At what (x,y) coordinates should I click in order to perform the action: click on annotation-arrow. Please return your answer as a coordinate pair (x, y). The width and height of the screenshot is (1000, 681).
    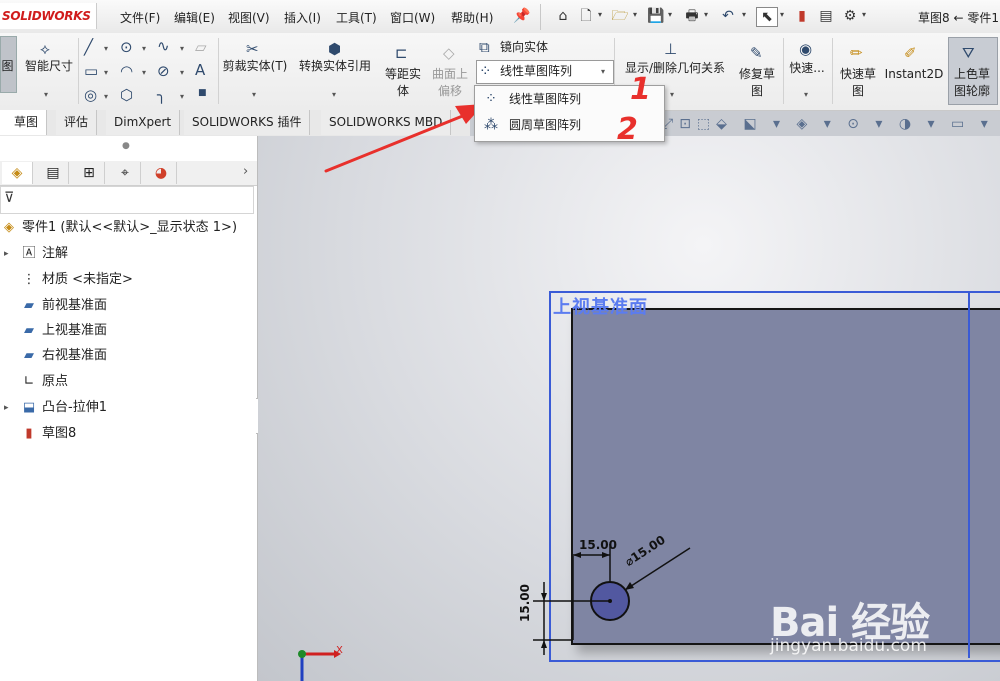
    Looking at the image, I should click on (398, 142).